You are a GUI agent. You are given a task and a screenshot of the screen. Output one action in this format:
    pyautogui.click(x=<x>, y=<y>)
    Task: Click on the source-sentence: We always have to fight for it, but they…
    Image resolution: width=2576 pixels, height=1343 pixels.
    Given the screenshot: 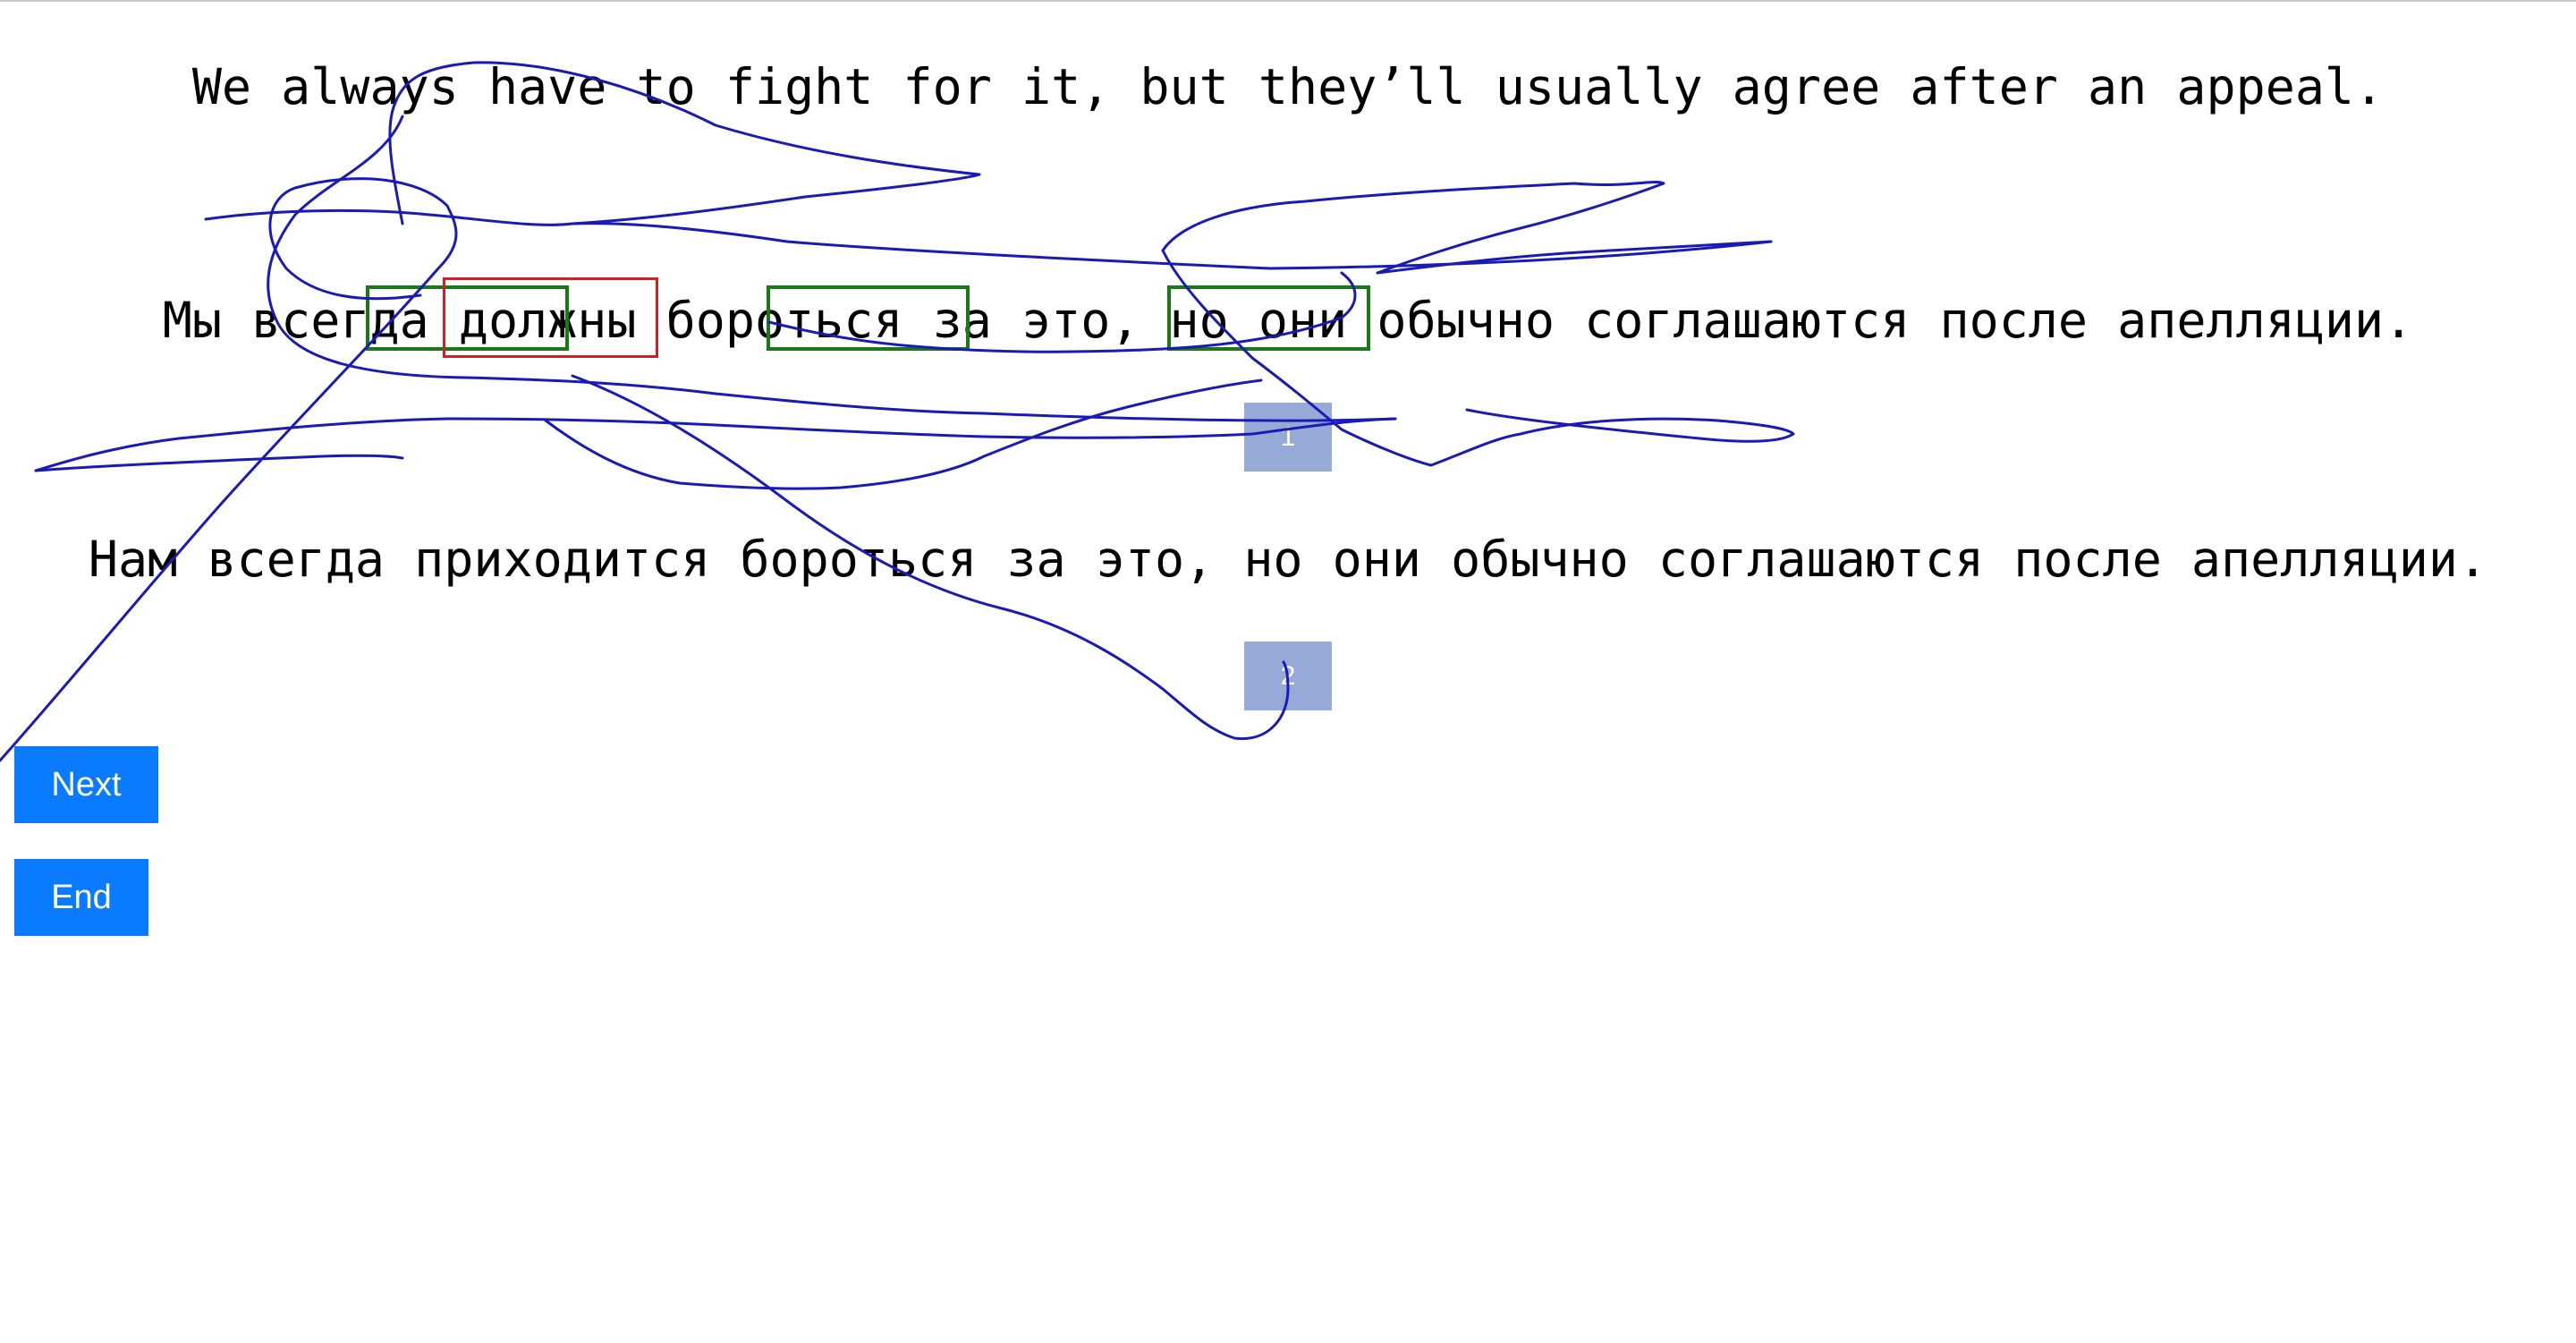 What is the action you would take?
    pyautogui.click(x=1288, y=86)
    